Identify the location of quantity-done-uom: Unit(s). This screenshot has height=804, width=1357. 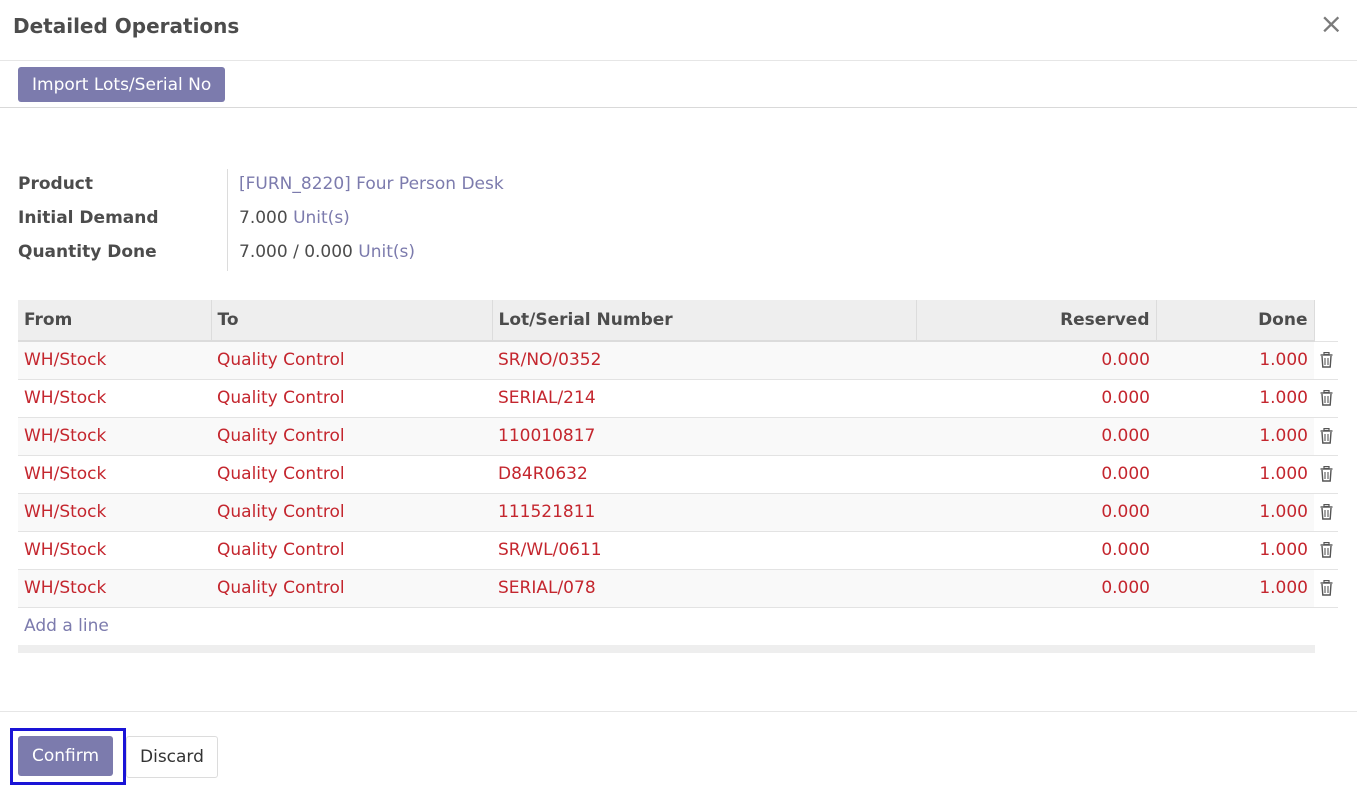
(386, 252).